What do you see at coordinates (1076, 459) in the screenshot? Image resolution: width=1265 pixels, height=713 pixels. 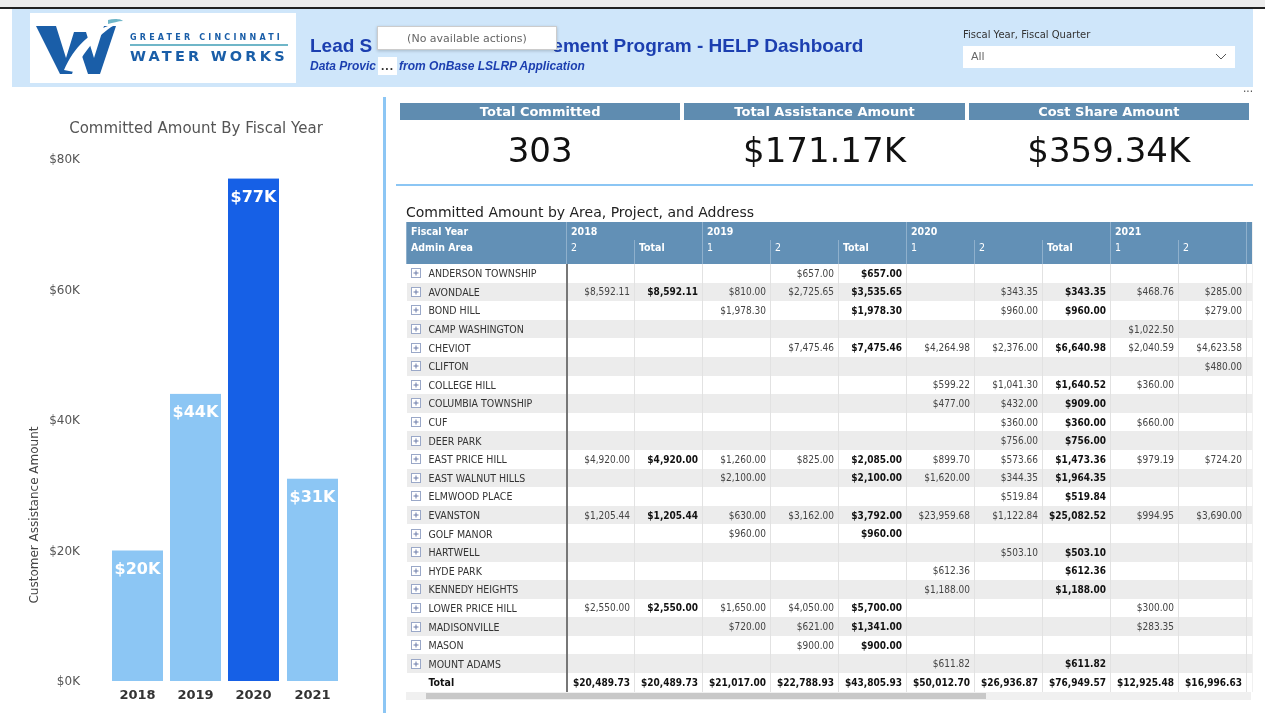 I see `table-cell: $1,473.36` at bounding box center [1076, 459].